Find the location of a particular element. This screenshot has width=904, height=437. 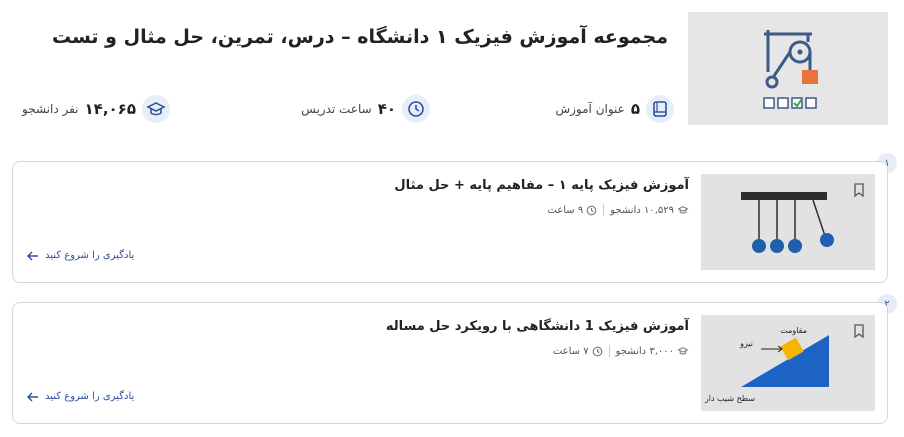

course-meta: ۱۰,۵۲۹ دانشجو ۹ ساعت is located at coordinates (618, 210).